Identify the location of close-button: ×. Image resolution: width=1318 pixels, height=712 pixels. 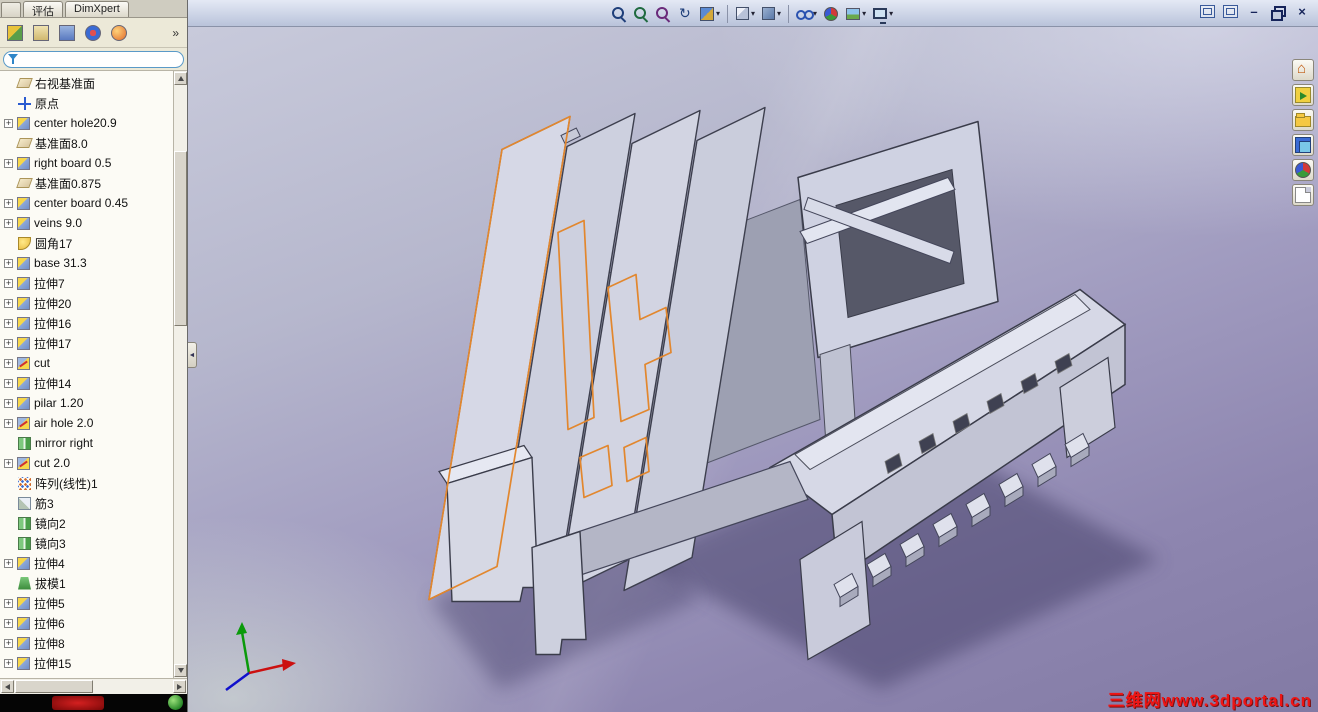
(1302, 11).